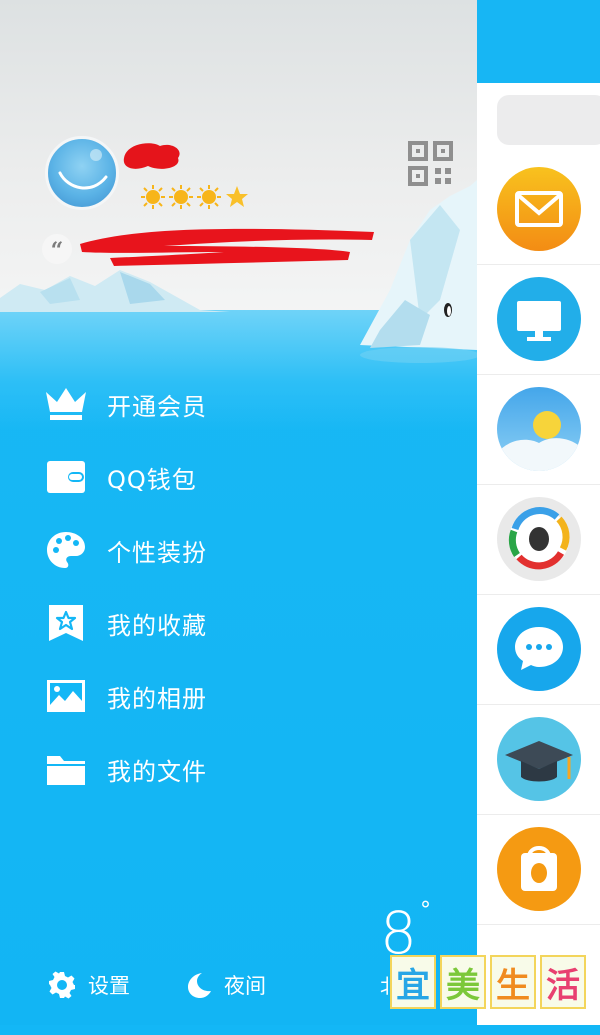 This screenshot has width=600, height=1035. What do you see at coordinates (157, 552) in the screenshot?
I see `menu-item-label: 个性装扮` at bounding box center [157, 552].